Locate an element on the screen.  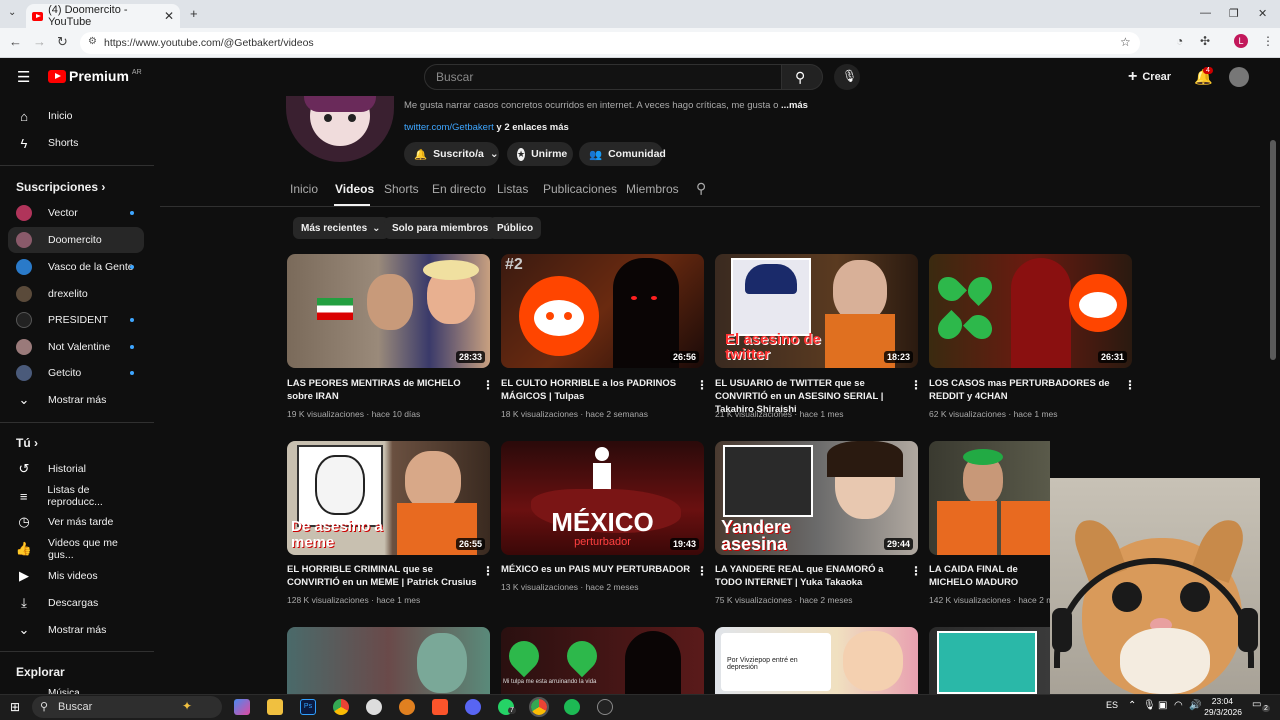
sidebar-item-doomercito: Doomercito is located at coordinates (76, 240).